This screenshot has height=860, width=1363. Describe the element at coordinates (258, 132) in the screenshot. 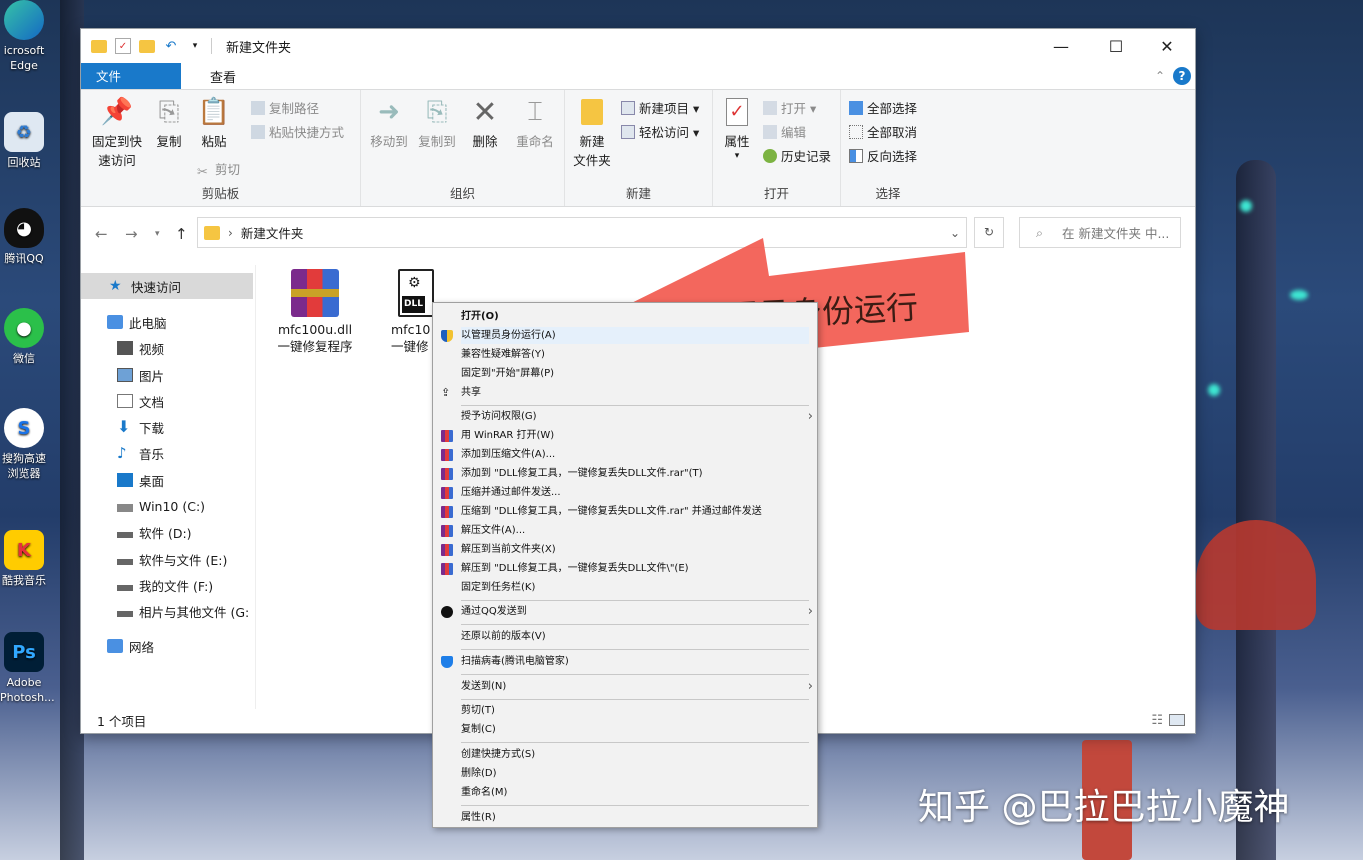

I see `paste-shortcut-icon` at that location.